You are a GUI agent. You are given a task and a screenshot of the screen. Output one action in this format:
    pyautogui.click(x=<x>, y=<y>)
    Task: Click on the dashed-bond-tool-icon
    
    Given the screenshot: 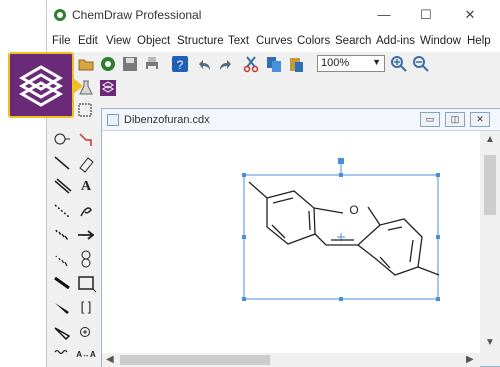 What is the action you would take?
    pyautogui.click(x=62, y=211)
    